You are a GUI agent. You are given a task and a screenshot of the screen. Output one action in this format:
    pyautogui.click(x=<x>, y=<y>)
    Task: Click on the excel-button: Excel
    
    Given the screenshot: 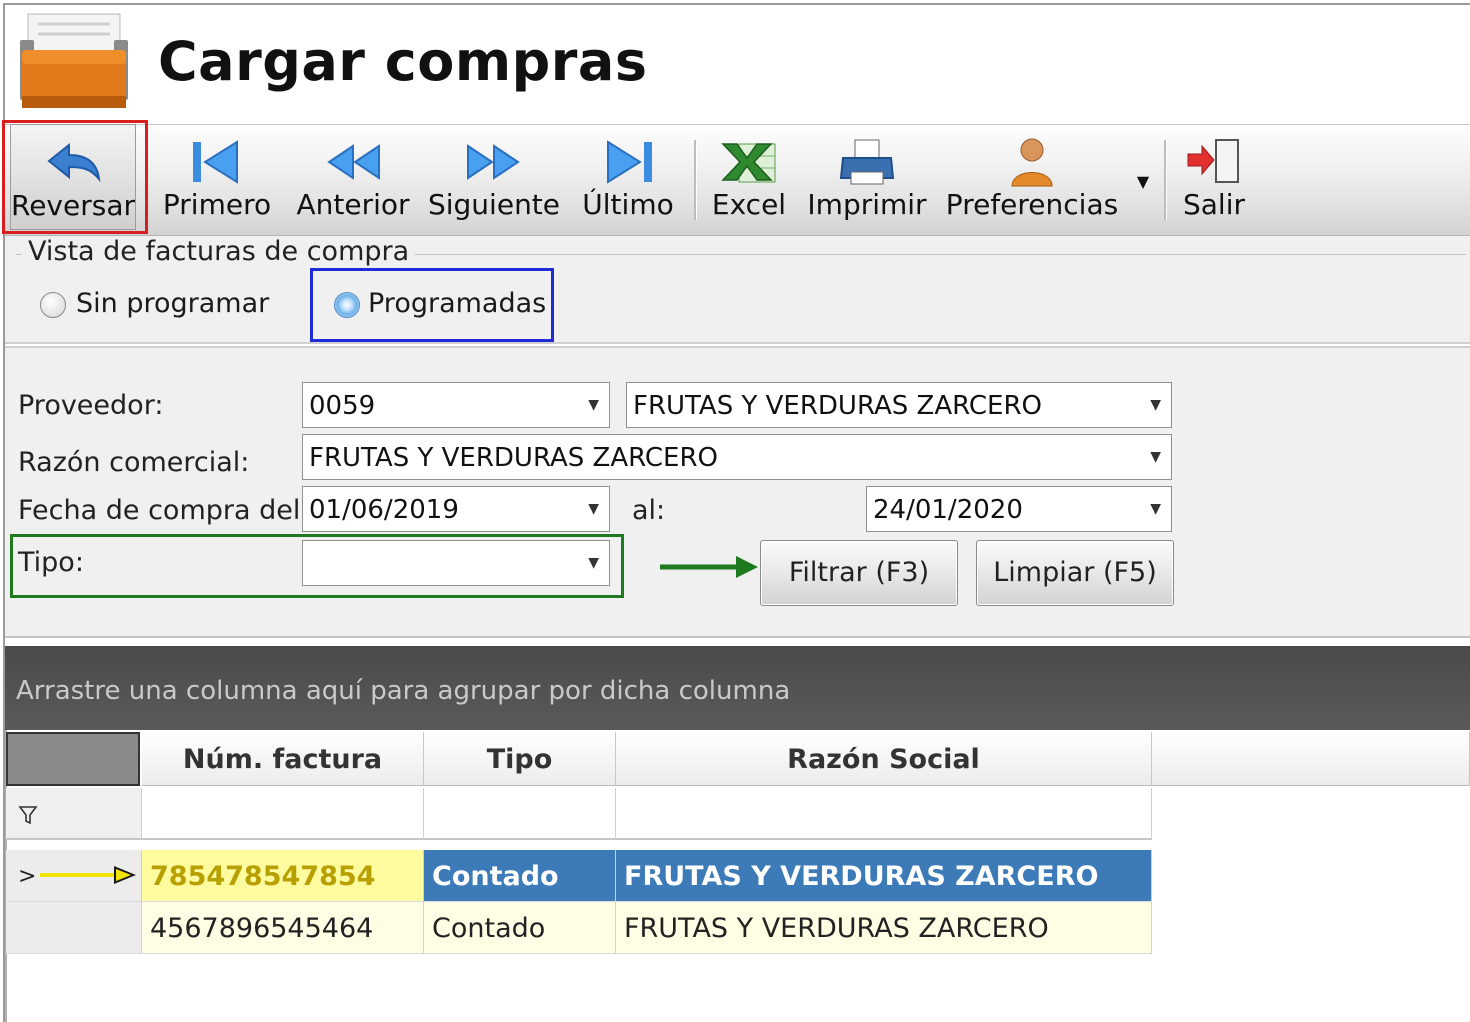 What is the action you would take?
    pyautogui.click(x=749, y=177)
    